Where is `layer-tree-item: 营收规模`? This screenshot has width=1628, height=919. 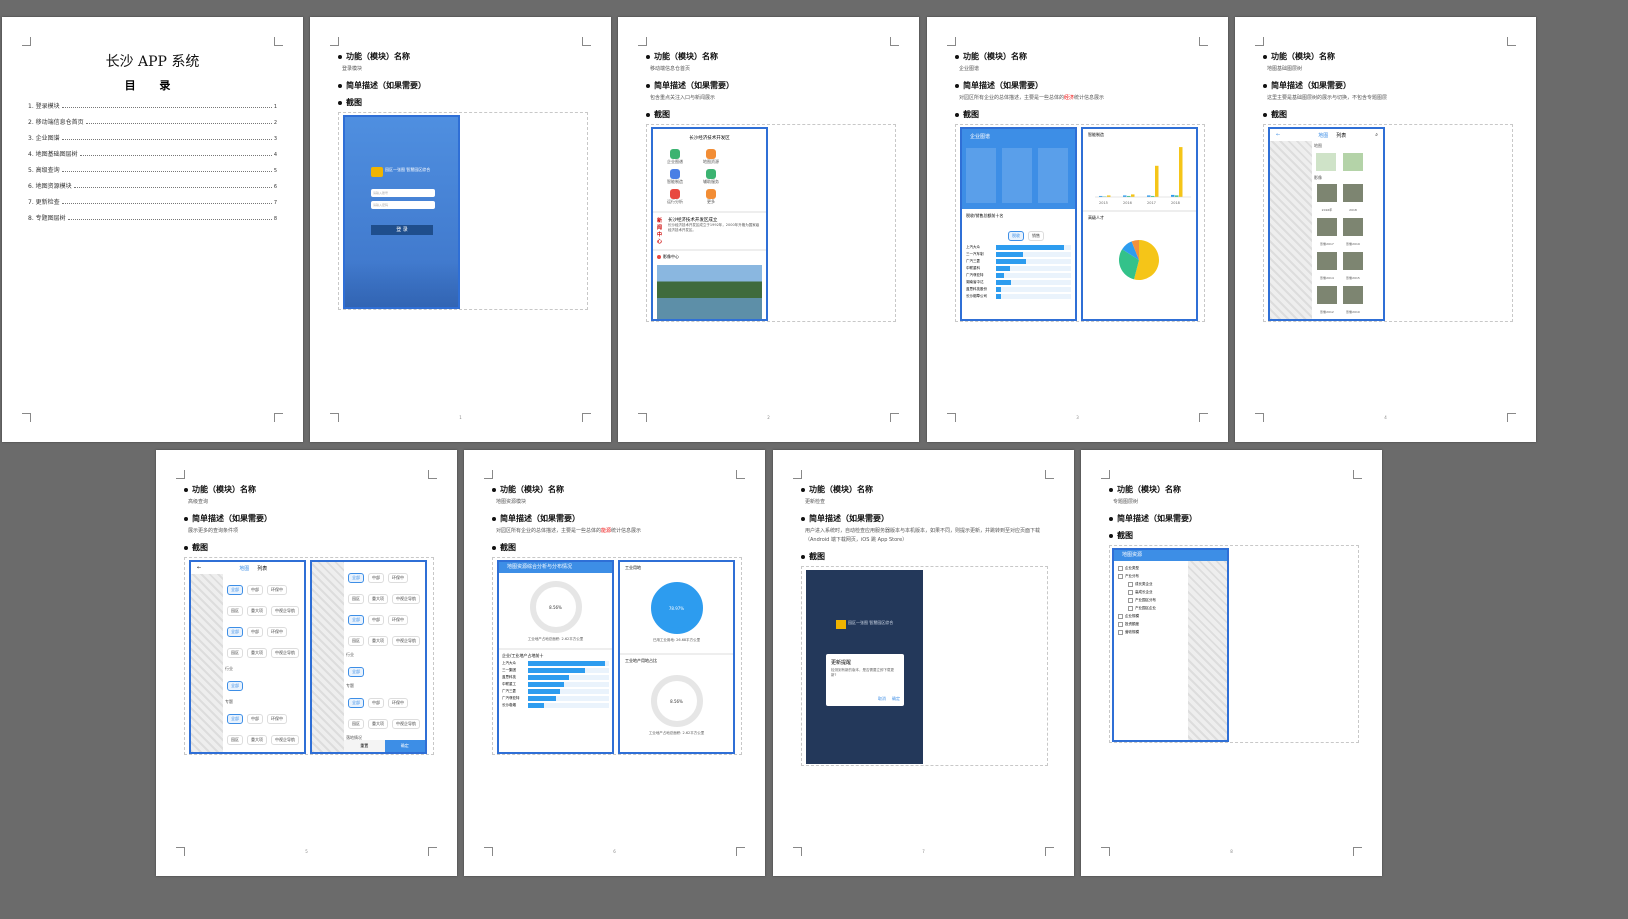 layer-tree-item: 营收规模 is located at coordinates (1153, 632).